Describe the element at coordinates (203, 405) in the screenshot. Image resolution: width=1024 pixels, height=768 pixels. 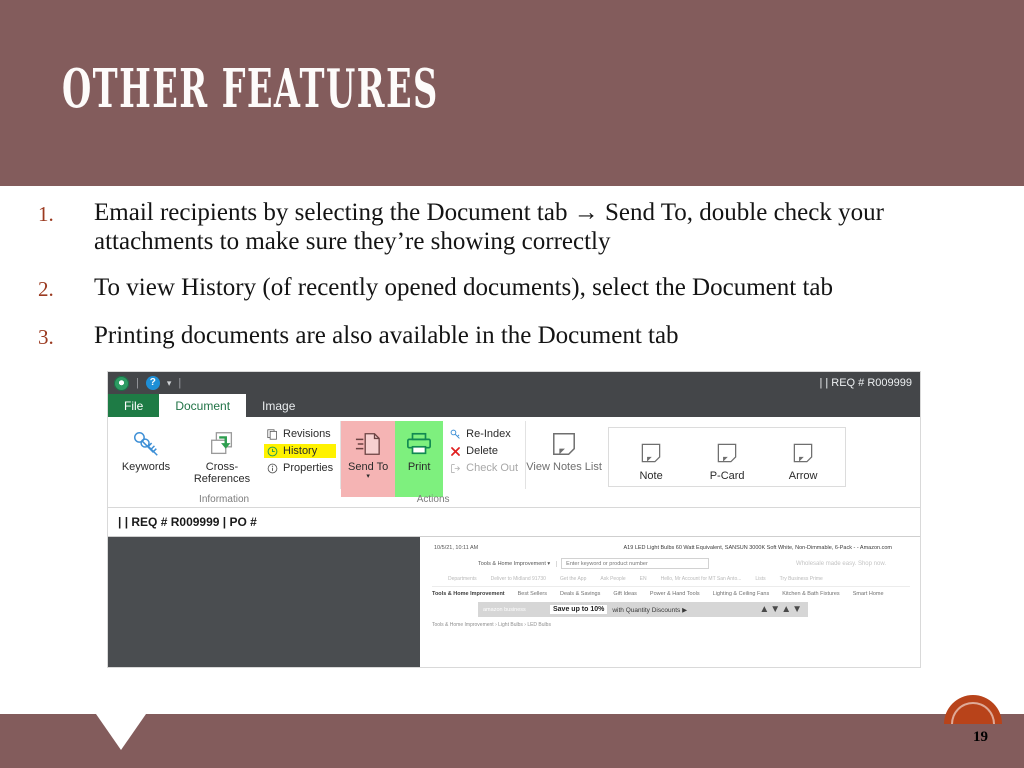
I see `tab-document: Document` at that location.